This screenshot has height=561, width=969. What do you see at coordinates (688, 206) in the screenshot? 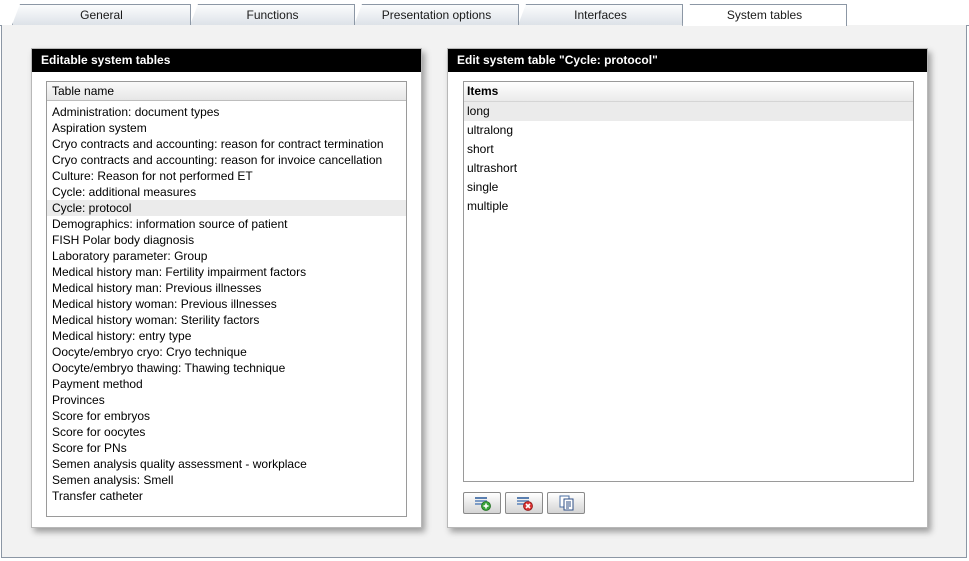
I see `item-row: multiple` at bounding box center [688, 206].